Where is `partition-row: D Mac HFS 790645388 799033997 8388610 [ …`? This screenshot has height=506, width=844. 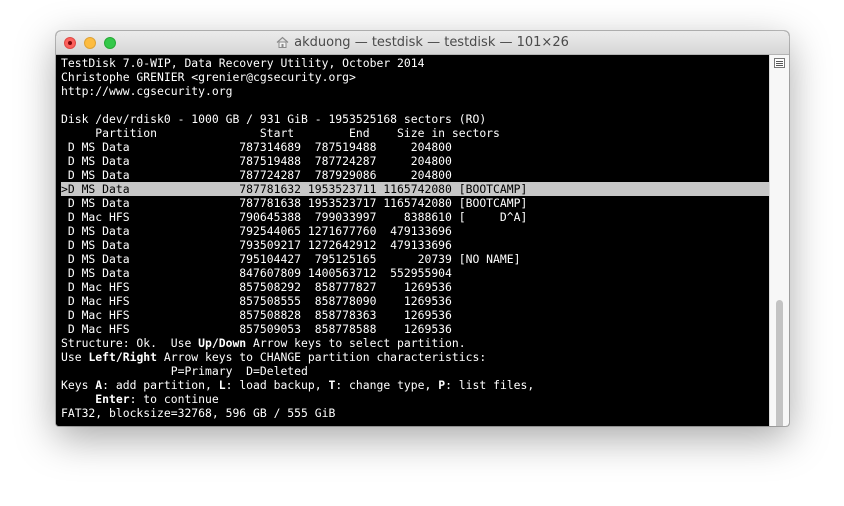 partition-row: D Mac HFS 790645388 799033997 8388610 [ … is located at coordinates (415, 217).